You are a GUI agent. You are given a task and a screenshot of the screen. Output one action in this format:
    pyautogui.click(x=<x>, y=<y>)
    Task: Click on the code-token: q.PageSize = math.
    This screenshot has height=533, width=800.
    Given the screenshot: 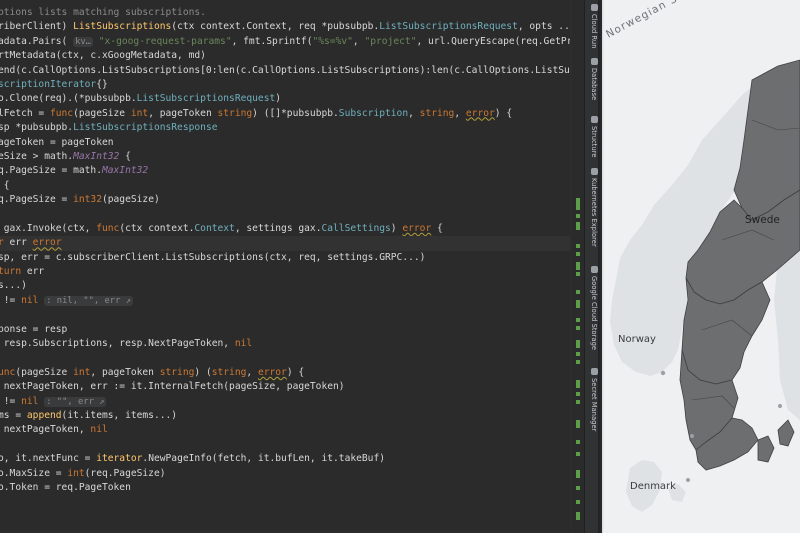 What is the action you would take?
    pyautogui.click(x=51, y=171)
    